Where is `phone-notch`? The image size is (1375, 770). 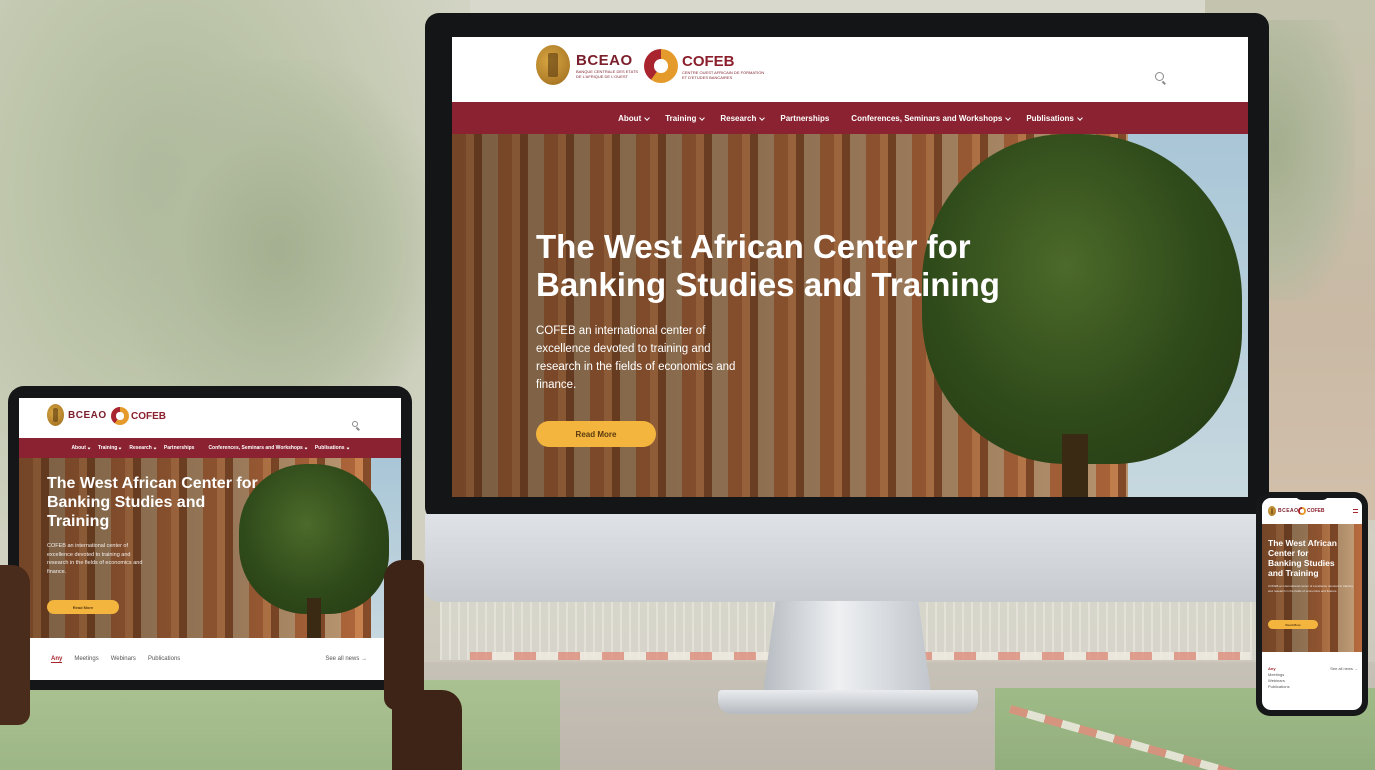 phone-notch is located at coordinates (1312, 497).